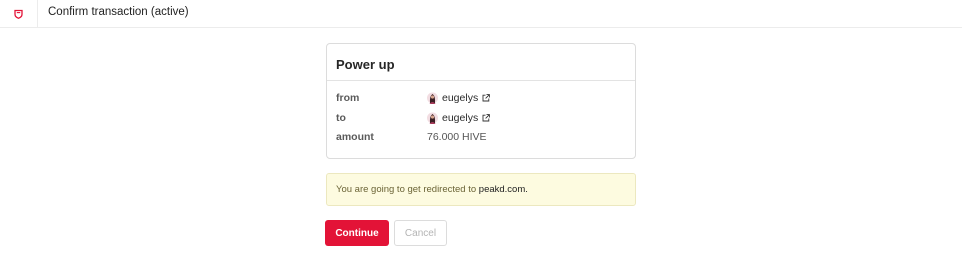 The height and width of the screenshot is (257, 962). I want to click on to-username: eugelys, so click(460, 118).